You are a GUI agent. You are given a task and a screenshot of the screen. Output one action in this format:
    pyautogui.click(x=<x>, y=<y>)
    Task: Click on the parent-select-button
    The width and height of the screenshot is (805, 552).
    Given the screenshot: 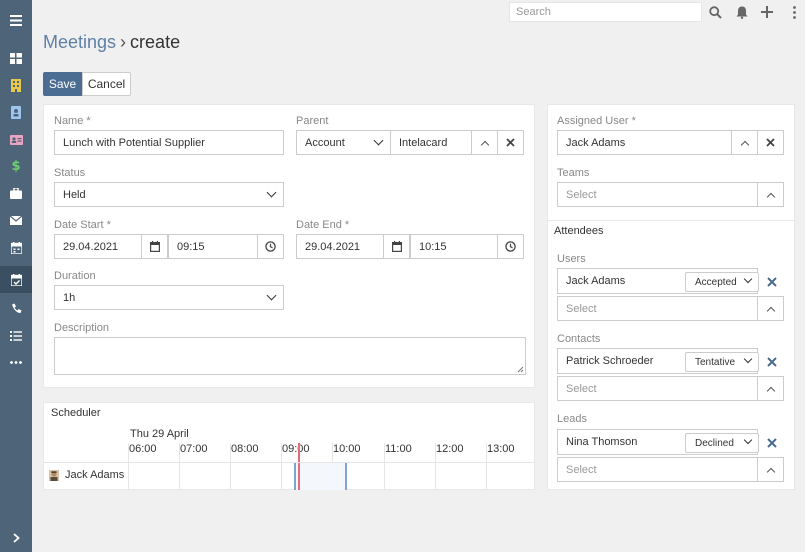 What is the action you would take?
    pyautogui.click(x=484, y=142)
    